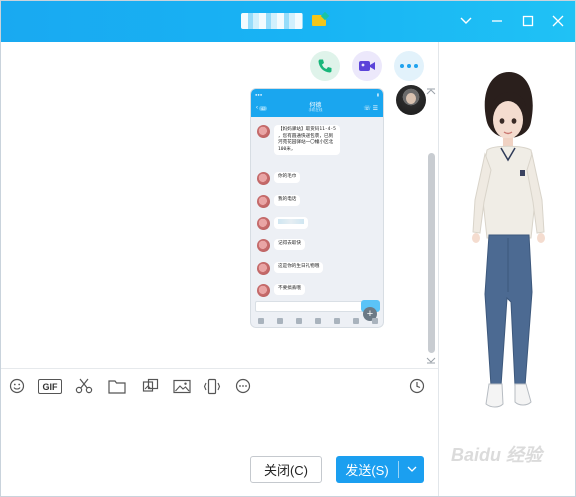 The height and width of the screenshot is (497, 576). Describe the element at coordinates (117, 386) in the screenshot. I see `folder-icon` at that location.